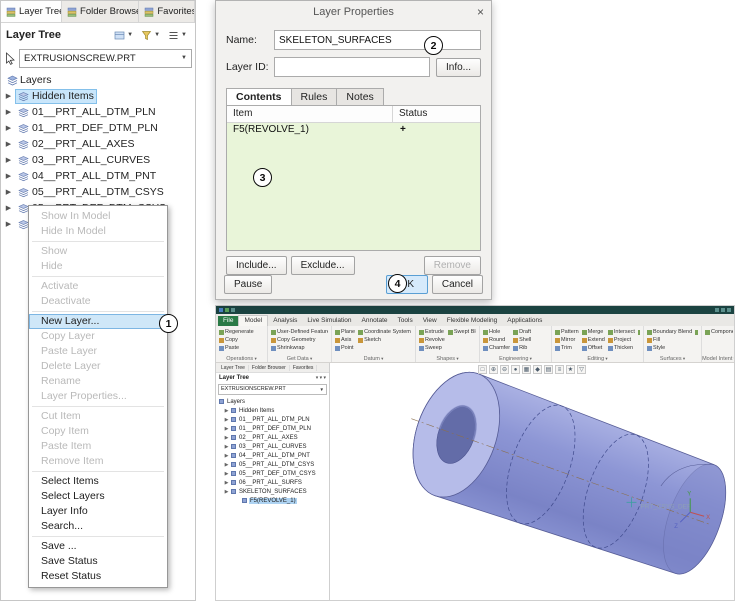  I want to click on dialog-tab: Notes, so click(360, 96).